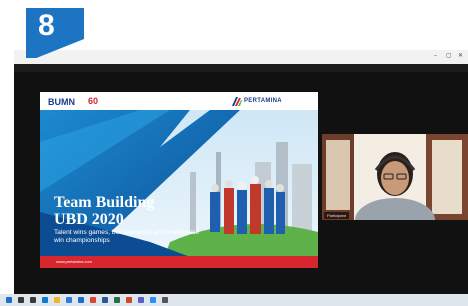  What do you see at coordinates (153, 300) in the screenshot?
I see `zoom-icon` at bounding box center [153, 300].